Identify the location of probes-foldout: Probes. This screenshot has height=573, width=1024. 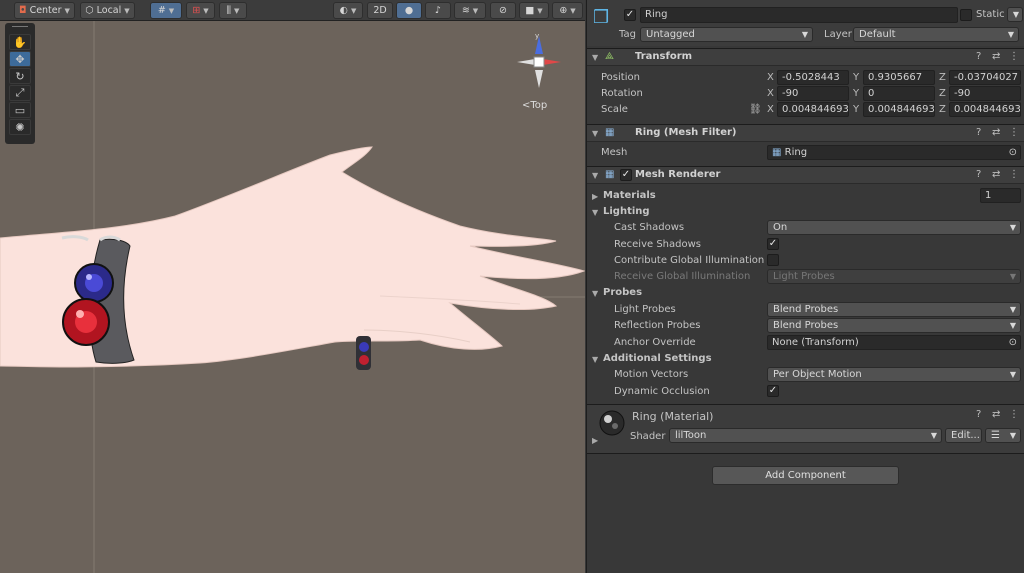
(622, 292).